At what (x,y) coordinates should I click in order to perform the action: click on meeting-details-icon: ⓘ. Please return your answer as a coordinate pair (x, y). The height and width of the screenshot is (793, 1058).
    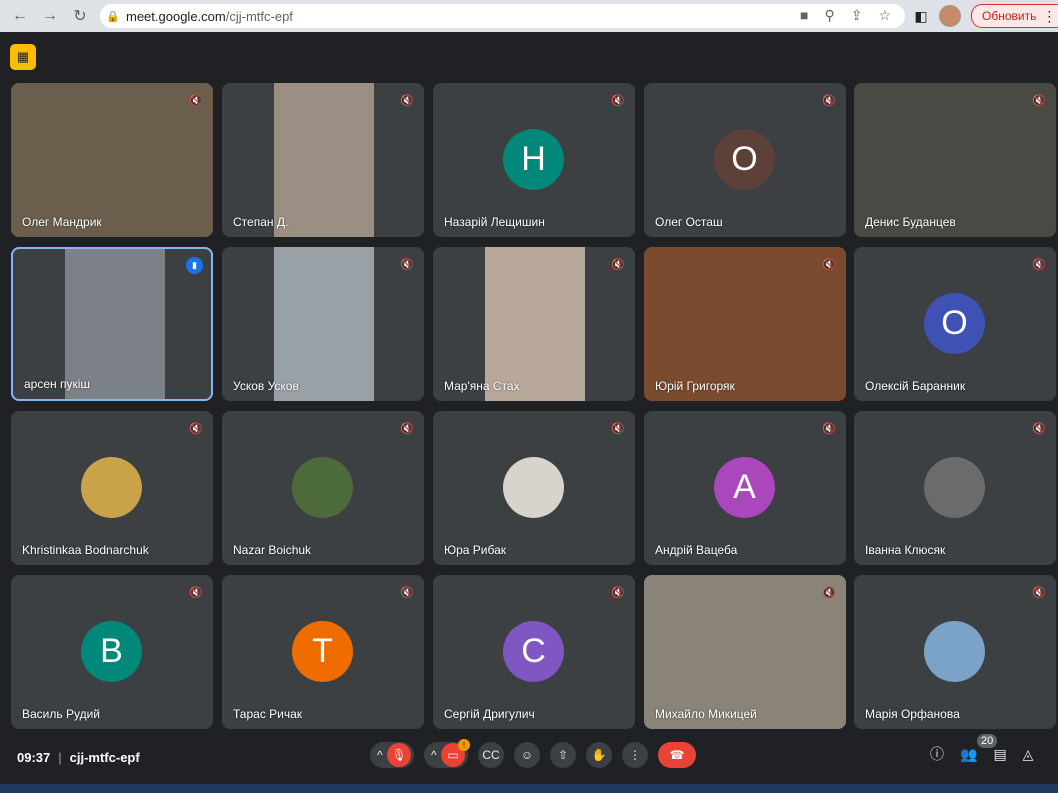
    Looking at the image, I should click on (937, 754).